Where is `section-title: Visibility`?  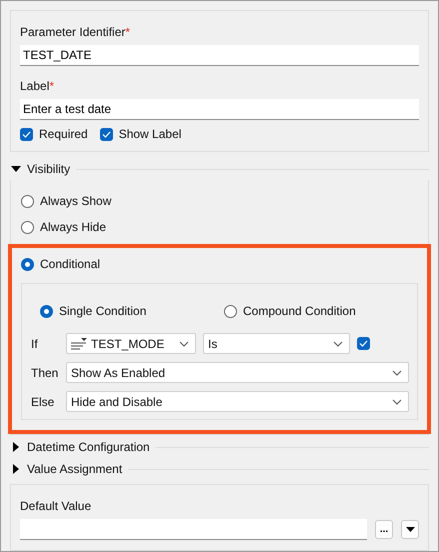 section-title: Visibility is located at coordinates (48, 169).